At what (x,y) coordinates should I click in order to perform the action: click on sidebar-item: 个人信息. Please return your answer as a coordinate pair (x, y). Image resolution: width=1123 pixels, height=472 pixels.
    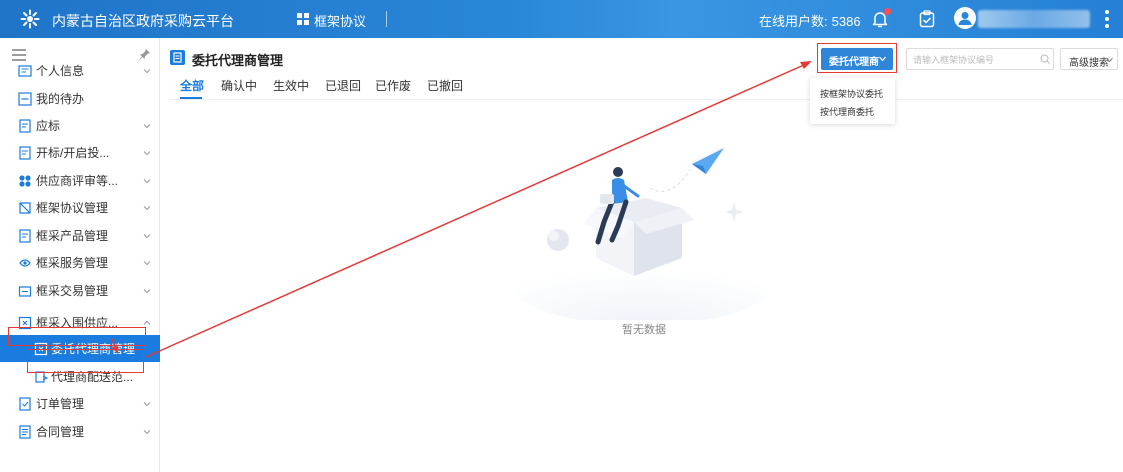
    Looking at the image, I should click on (80, 70).